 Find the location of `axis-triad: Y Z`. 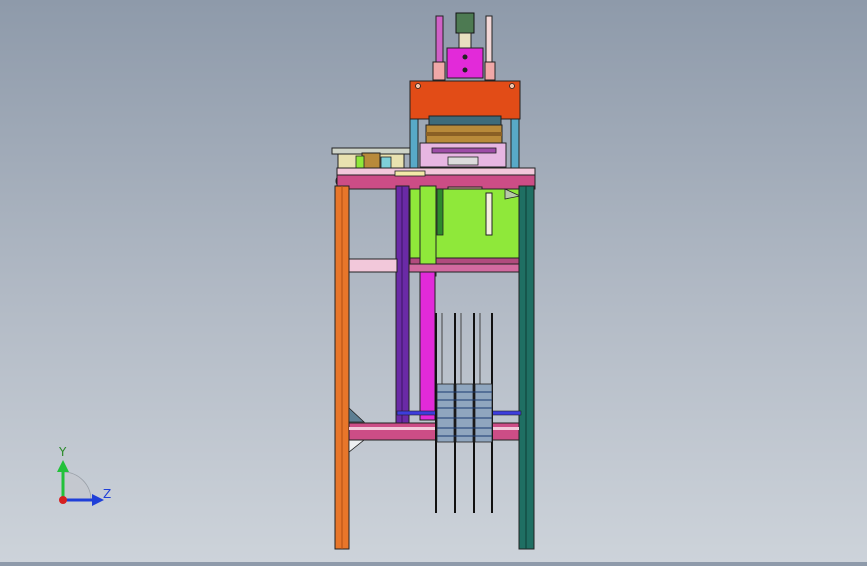

axis-triad: Y Z is located at coordinates (84, 475).